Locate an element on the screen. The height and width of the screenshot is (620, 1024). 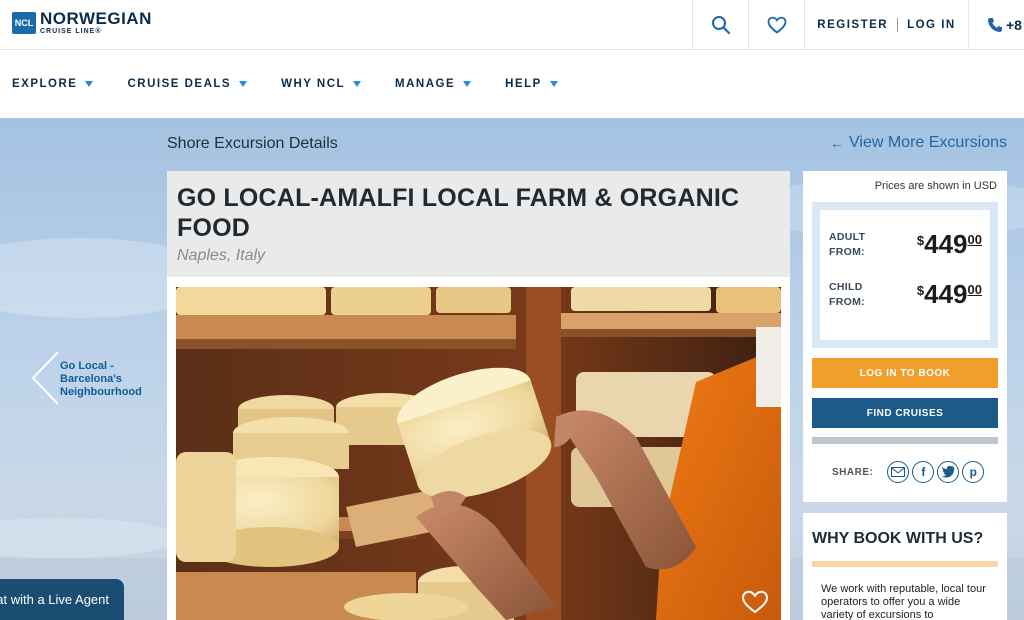
nav-explore: EXPLORE is located at coordinates (53, 84).